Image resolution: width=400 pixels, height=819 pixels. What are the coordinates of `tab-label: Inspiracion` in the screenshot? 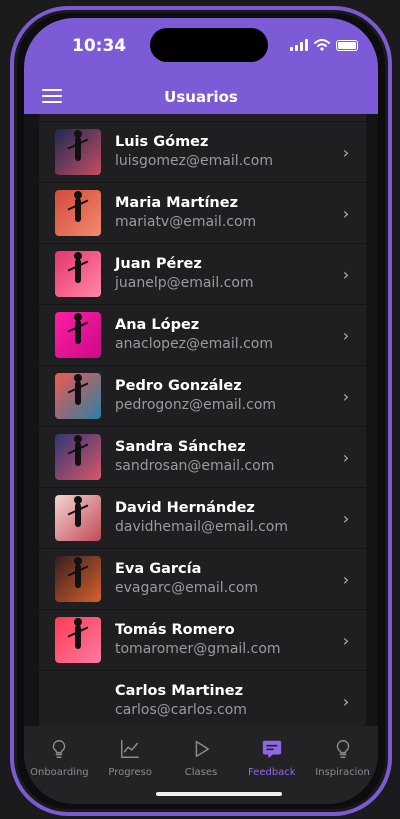 It's located at (342, 772).